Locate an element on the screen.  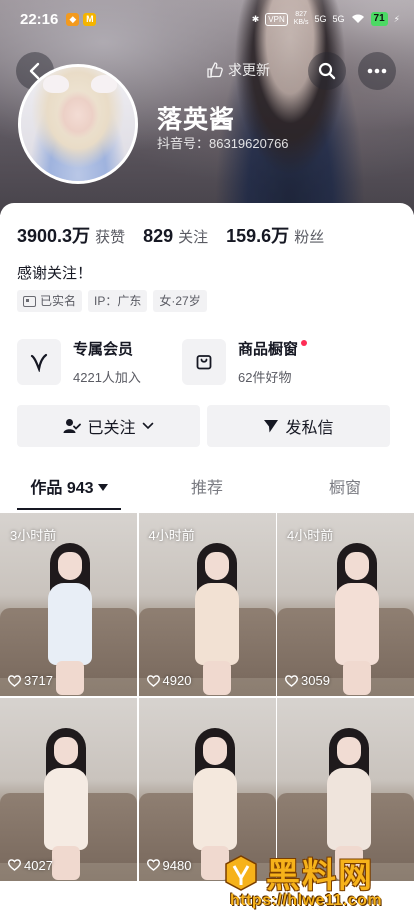
video-thumbnail: 4027 is located at coordinates (68, 789).